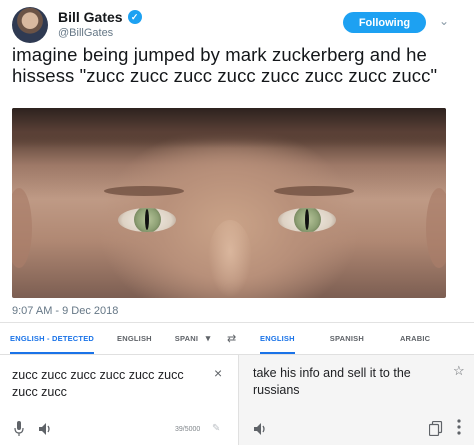 The width and height of the screenshot is (474, 445). What do you see at coordinates (134, 338) in the screenshot?
I see `tab-source-english: ENGLISH` at bounding box center [134, 338].